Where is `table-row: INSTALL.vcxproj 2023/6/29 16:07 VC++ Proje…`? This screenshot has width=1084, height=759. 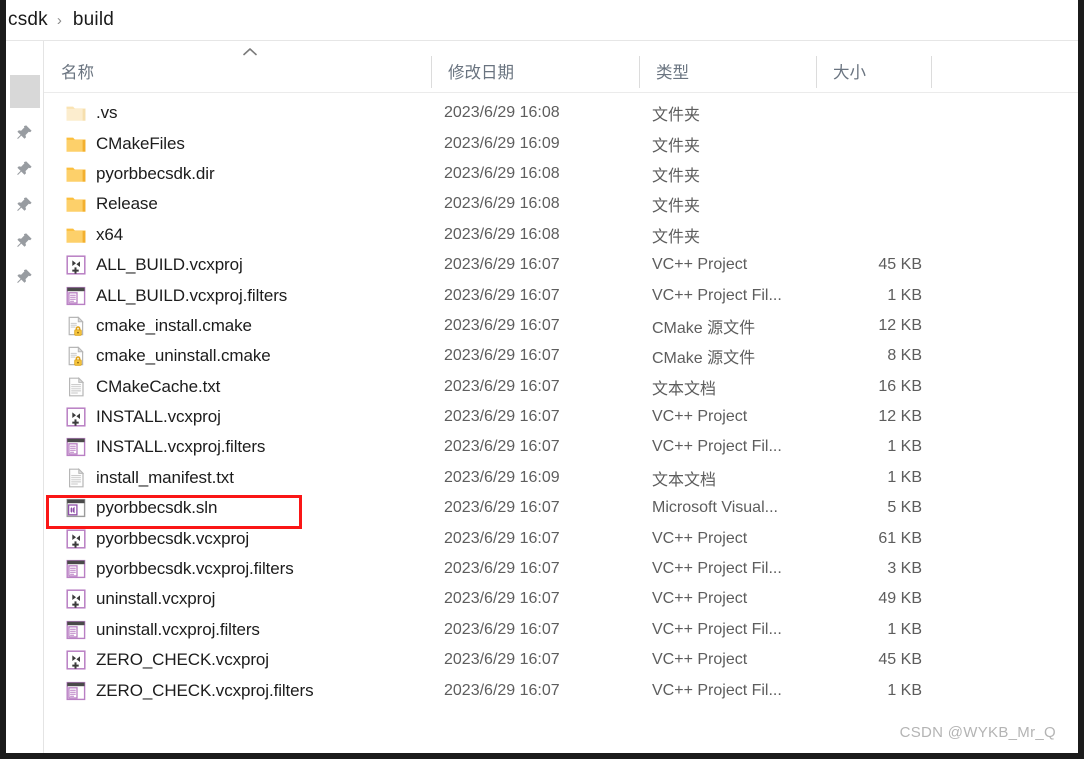
table-row: INSTALL.vcxproj 2023/6/29 16:07 VC++ Proje… is located at coordinates (561, 417).